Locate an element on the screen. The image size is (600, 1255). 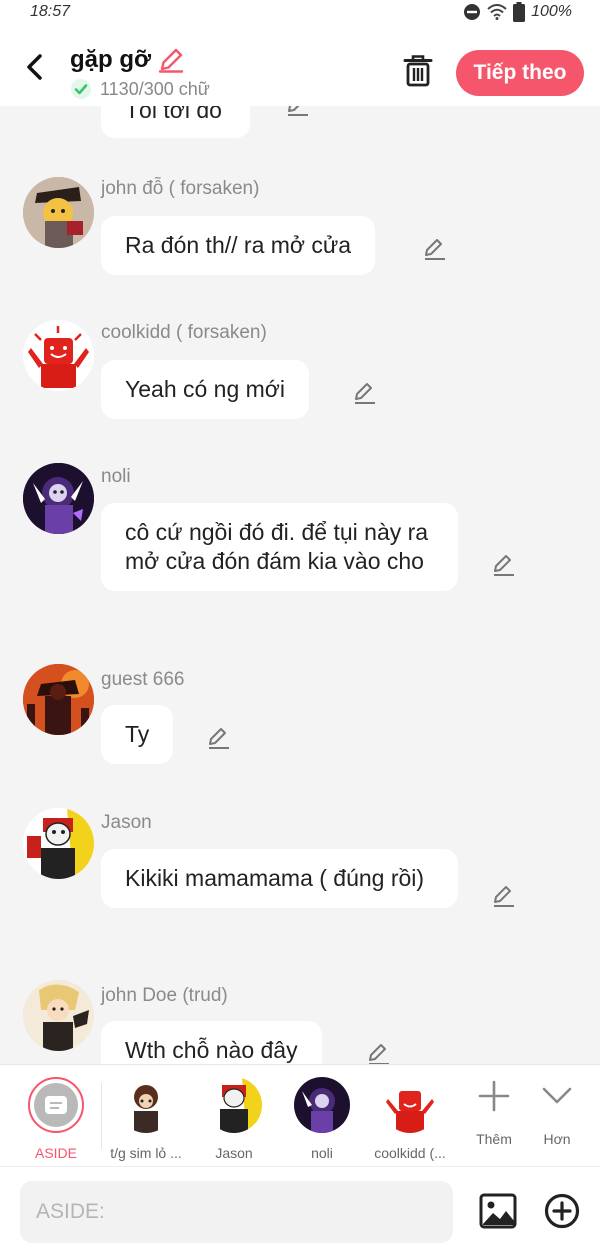
word-count: 1130/300 chữ is located at coordinates (140, 89).